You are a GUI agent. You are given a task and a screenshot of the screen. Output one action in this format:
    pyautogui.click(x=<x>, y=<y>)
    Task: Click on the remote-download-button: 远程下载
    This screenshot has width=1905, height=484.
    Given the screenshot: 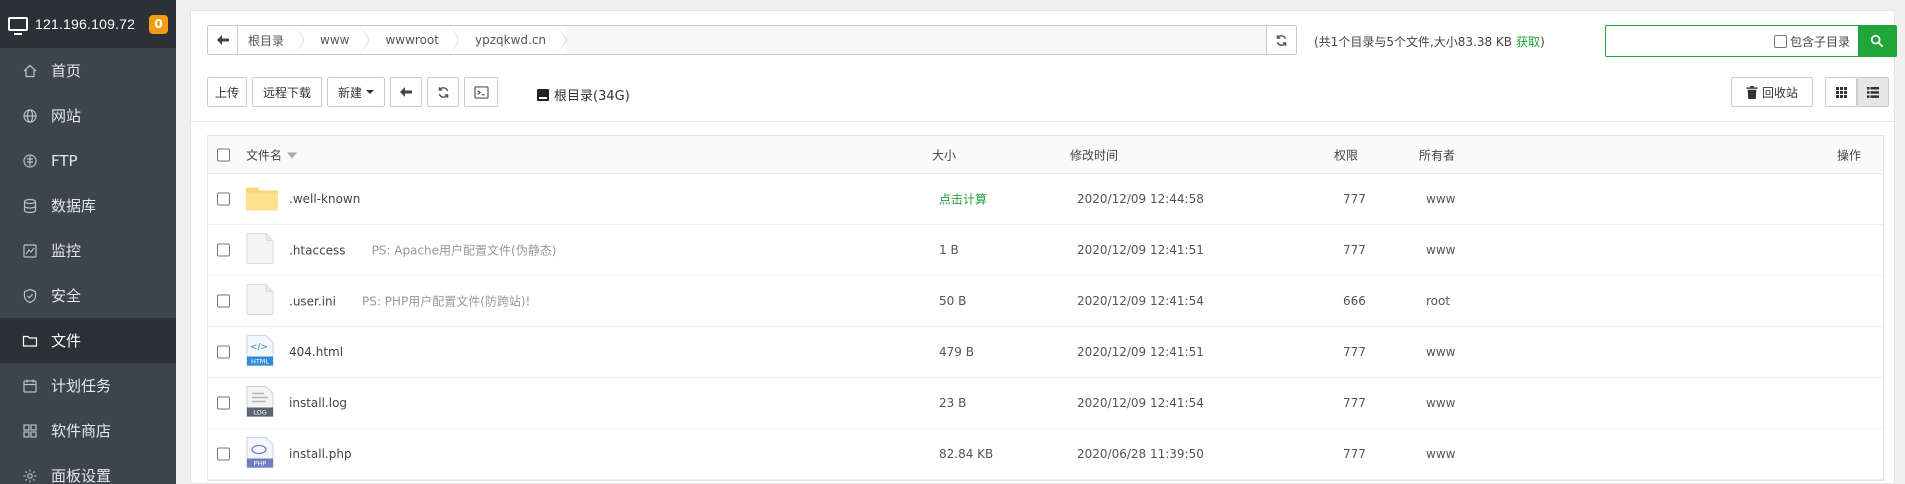 What is the action you would take?
    pyautogui.click(x=287, y=92)
    